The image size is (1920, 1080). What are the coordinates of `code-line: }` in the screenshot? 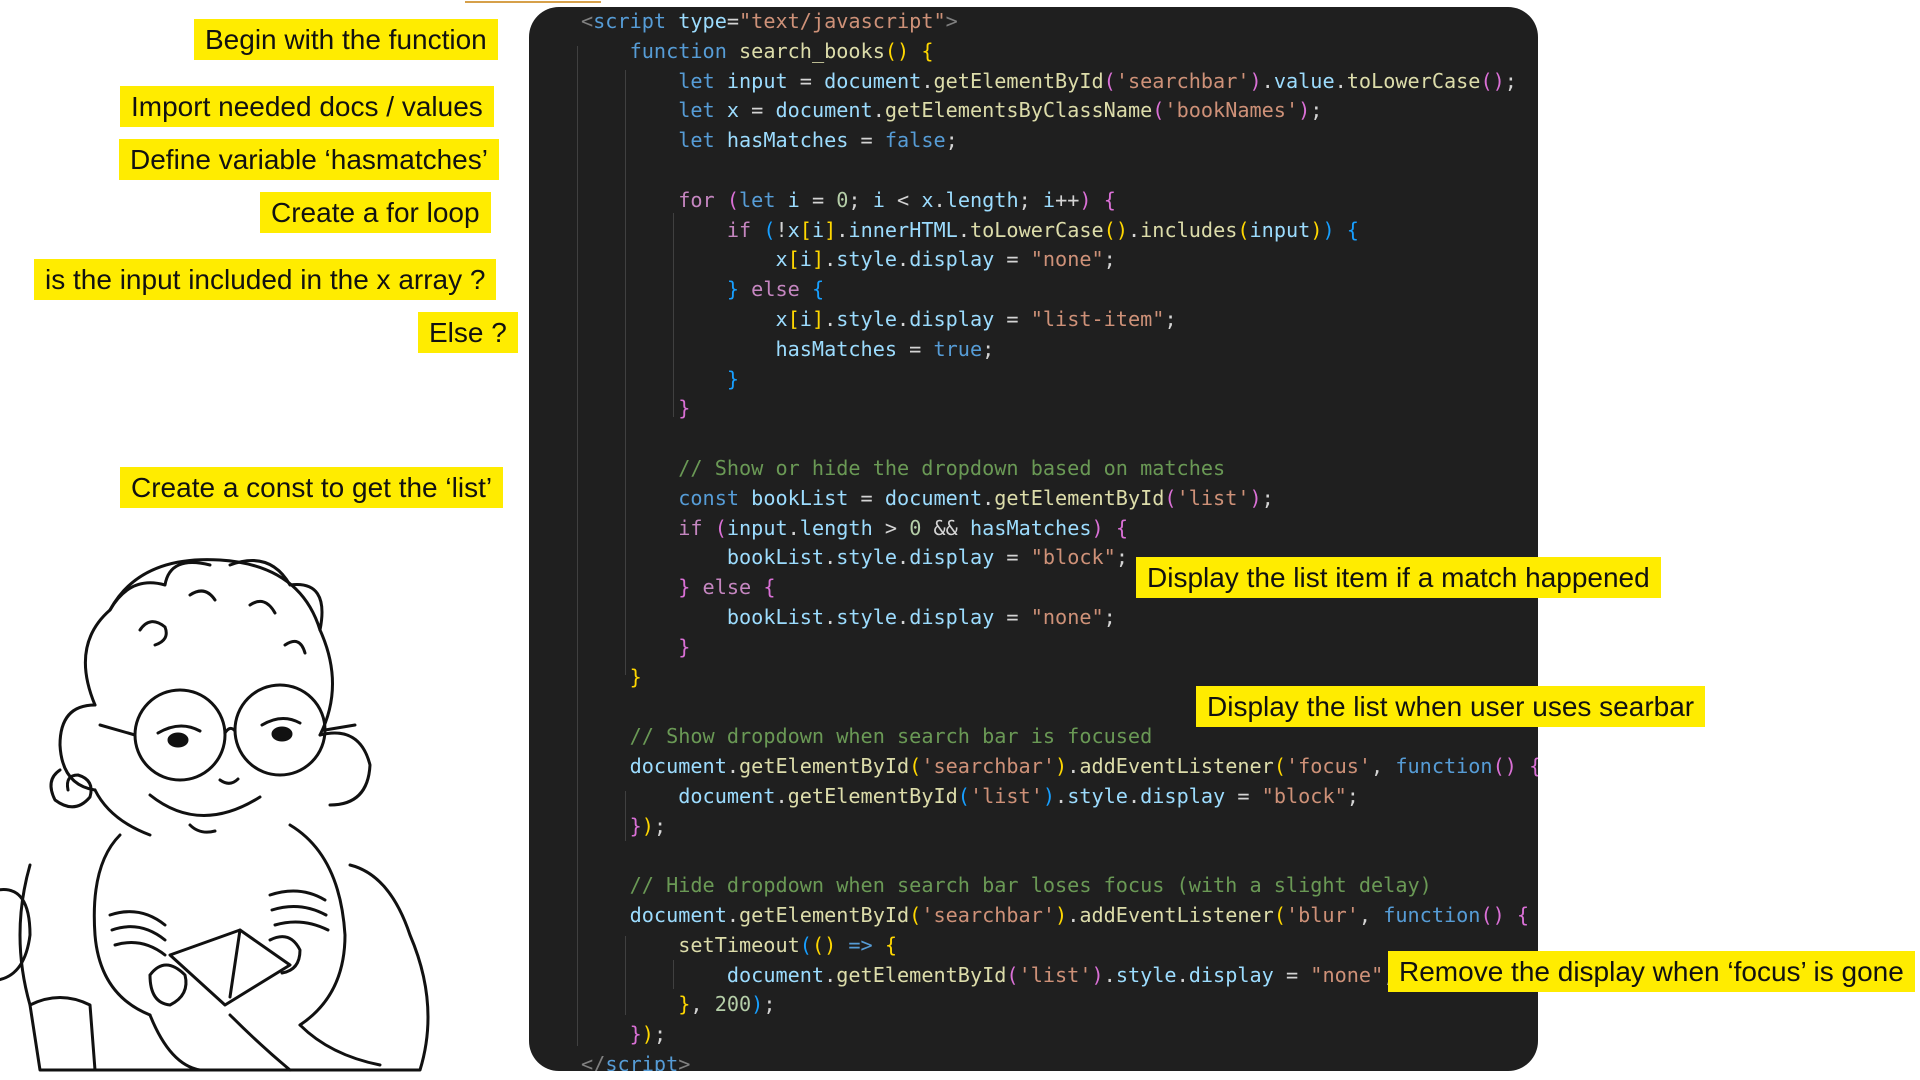 It's located at (611, 677).